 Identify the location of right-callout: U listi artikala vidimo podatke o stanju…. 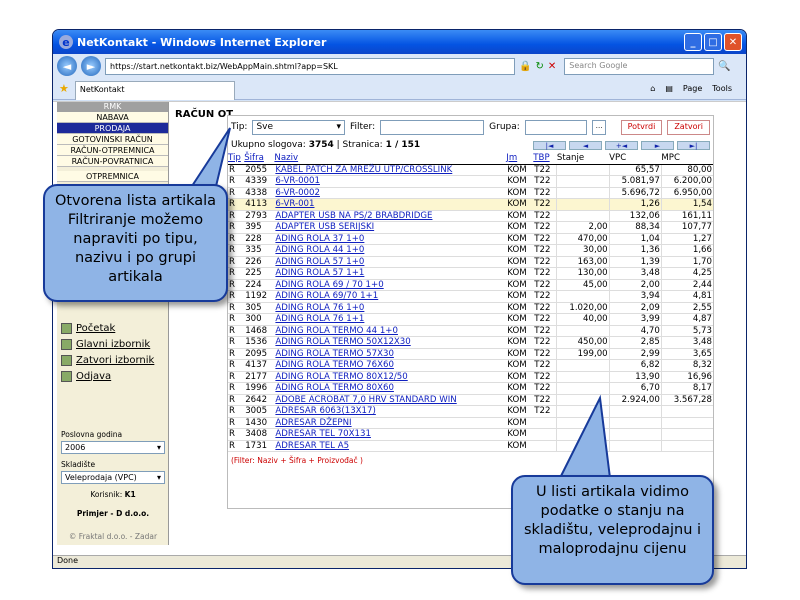
(612, 530).